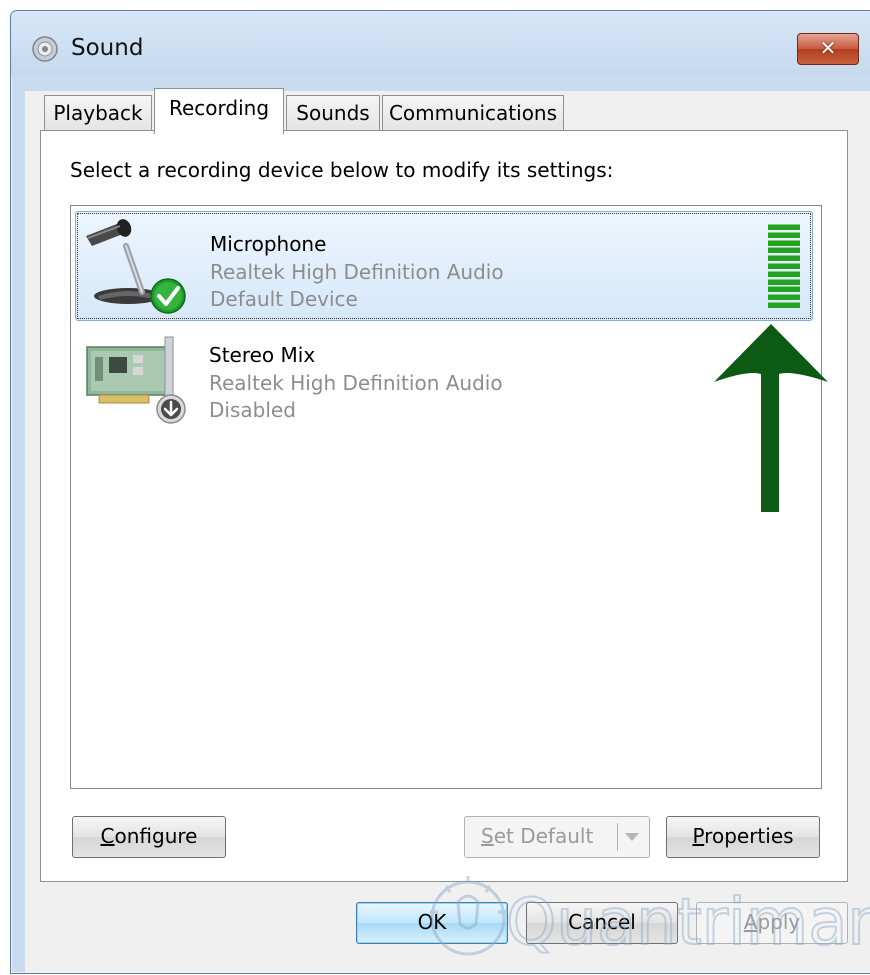  What do you see at coordinates (98, 114) in the screenshot?
I see `tab-playback: Playback` at bounding box center [98, 114].